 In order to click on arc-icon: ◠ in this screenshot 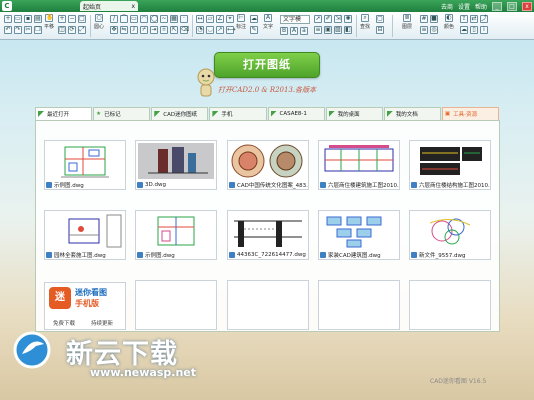, I will do `click(144, 19)`.